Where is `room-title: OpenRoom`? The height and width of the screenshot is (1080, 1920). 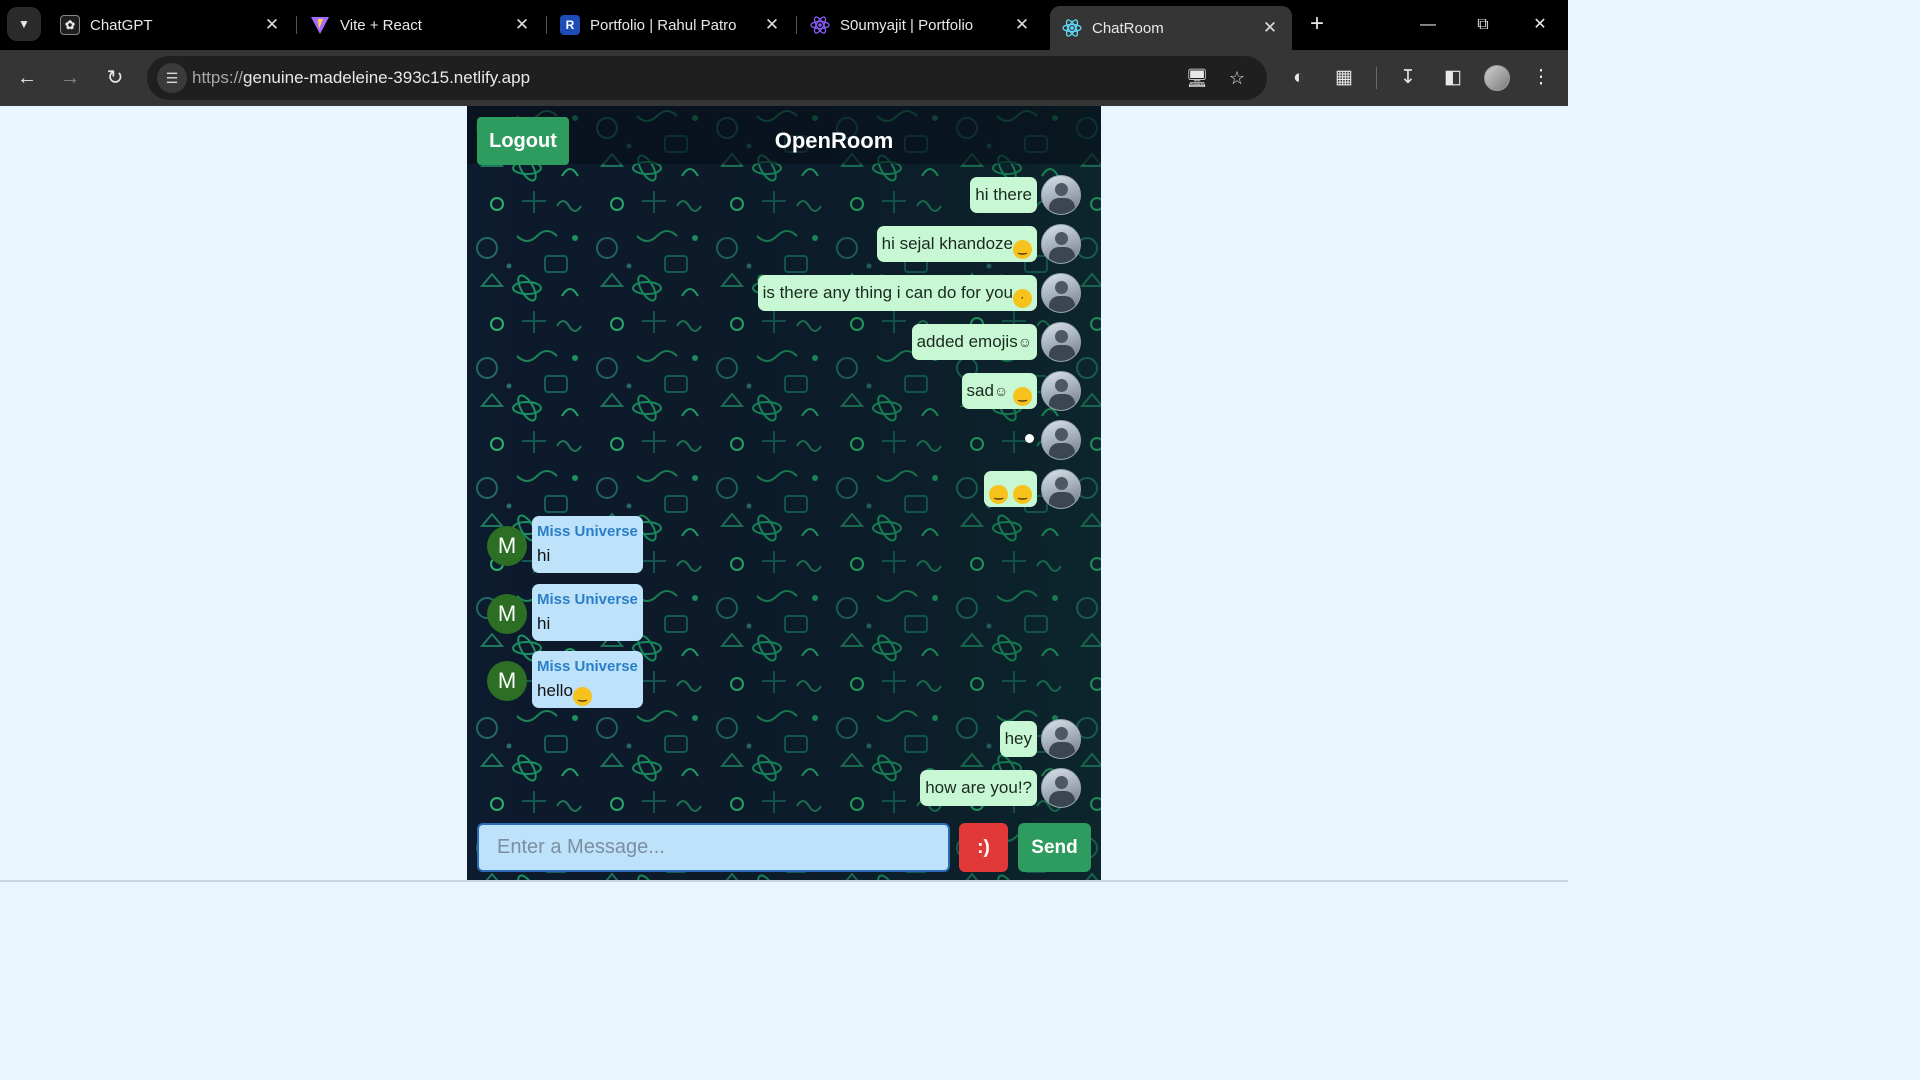 room-title: OpenRoom is located at coordinates (834, 140).